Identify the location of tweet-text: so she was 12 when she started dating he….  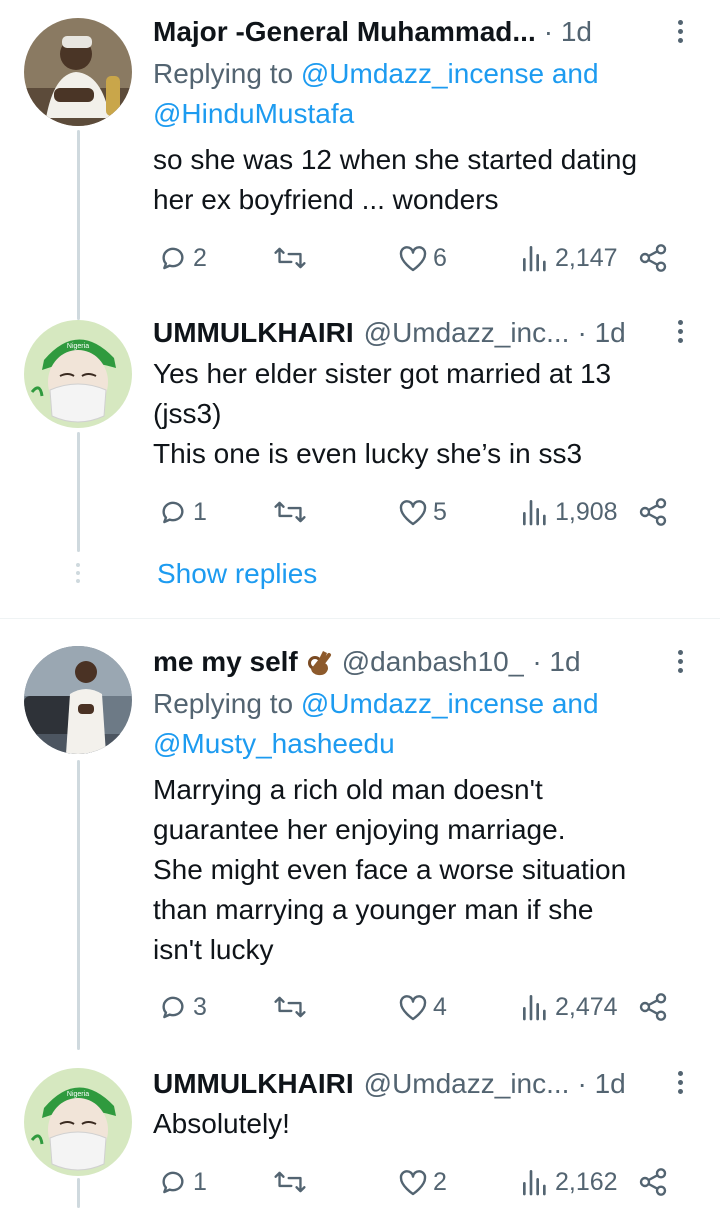
(395, 179).